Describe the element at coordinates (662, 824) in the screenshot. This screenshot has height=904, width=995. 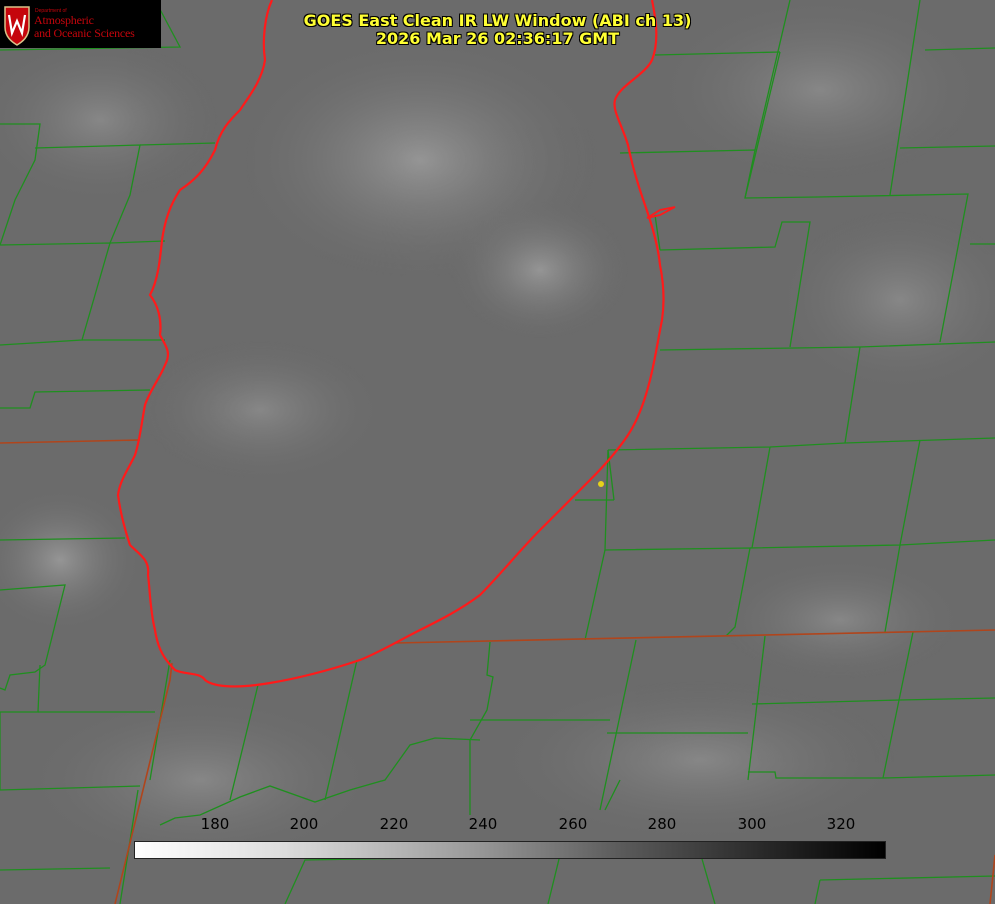
I see `colorbar-tick: 280` at that location.